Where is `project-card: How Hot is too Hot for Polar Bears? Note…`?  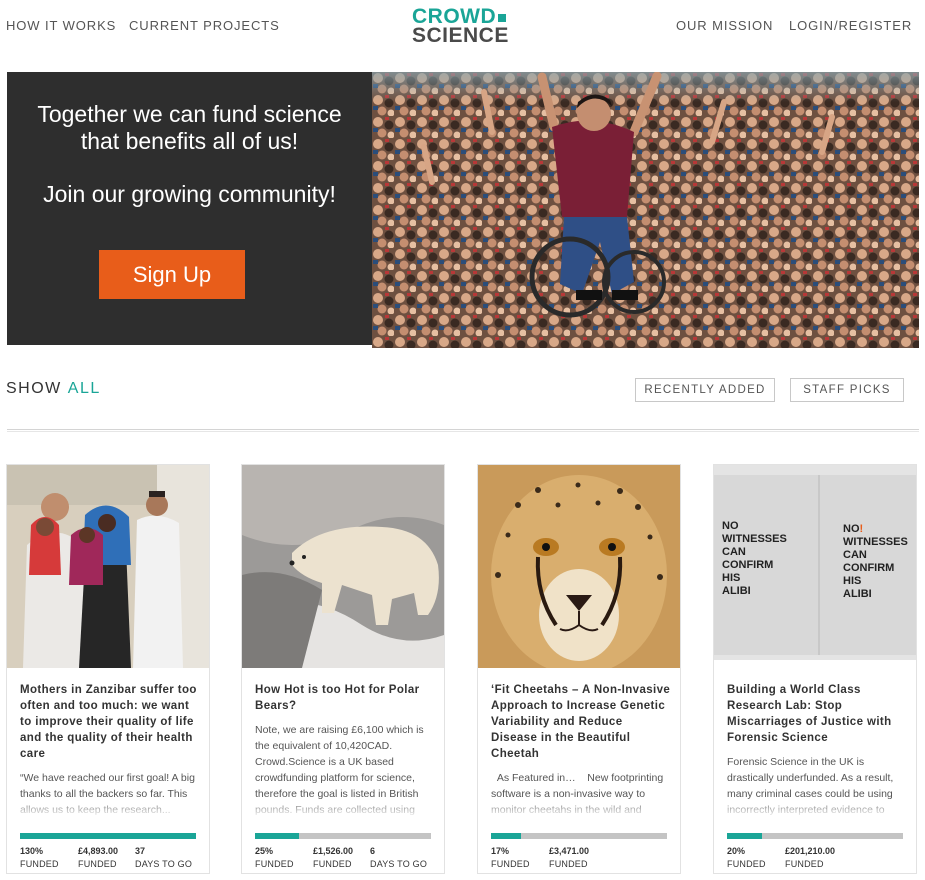 project-card: How Hot is too Hot for Polar Bears? Note… is located at coordinates (343, 669).